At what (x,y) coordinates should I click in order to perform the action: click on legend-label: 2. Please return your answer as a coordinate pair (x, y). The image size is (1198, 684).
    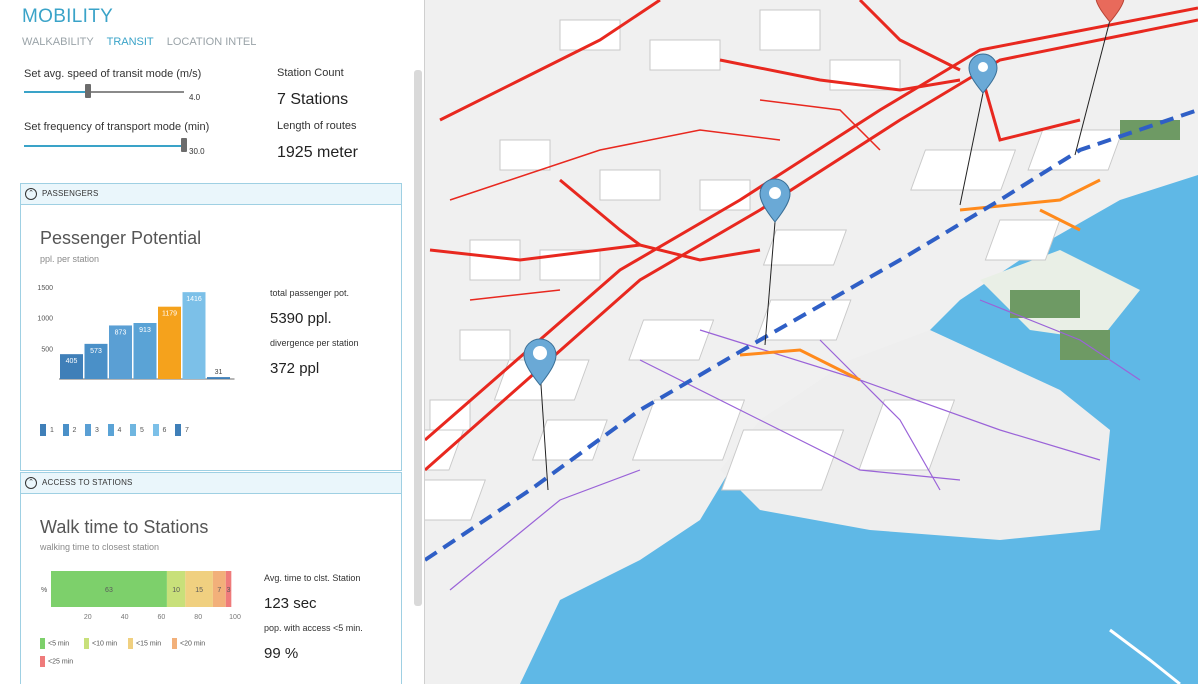
    Looking at the image, I should click on (74, 430).